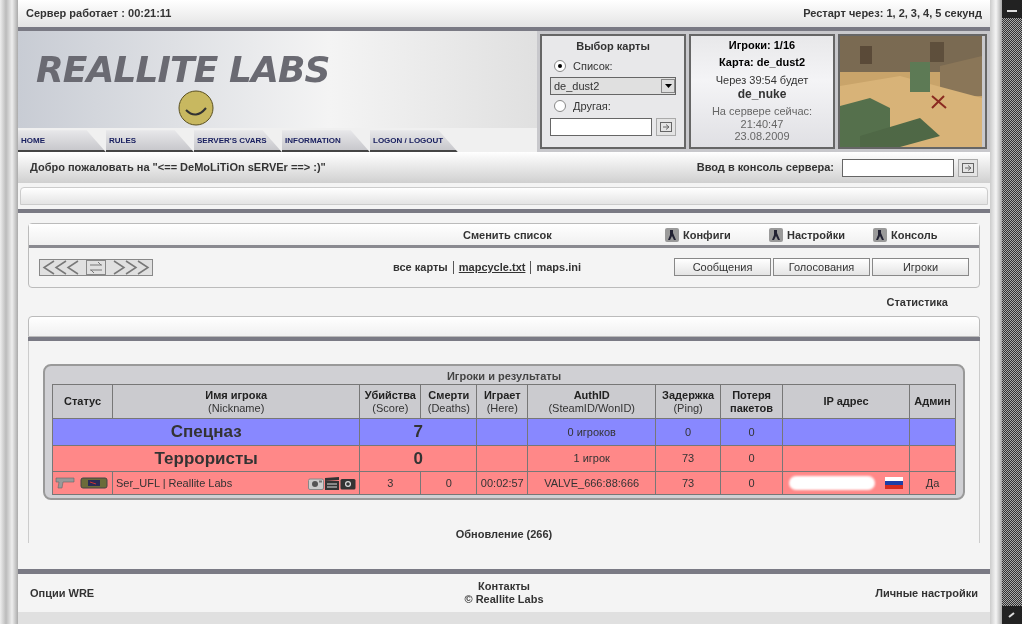 The width and height of the screenshot is (1022, 624). Describe the element at coordinates (390, 483) in the screenshot. I see `table-cell: 3` at that location.